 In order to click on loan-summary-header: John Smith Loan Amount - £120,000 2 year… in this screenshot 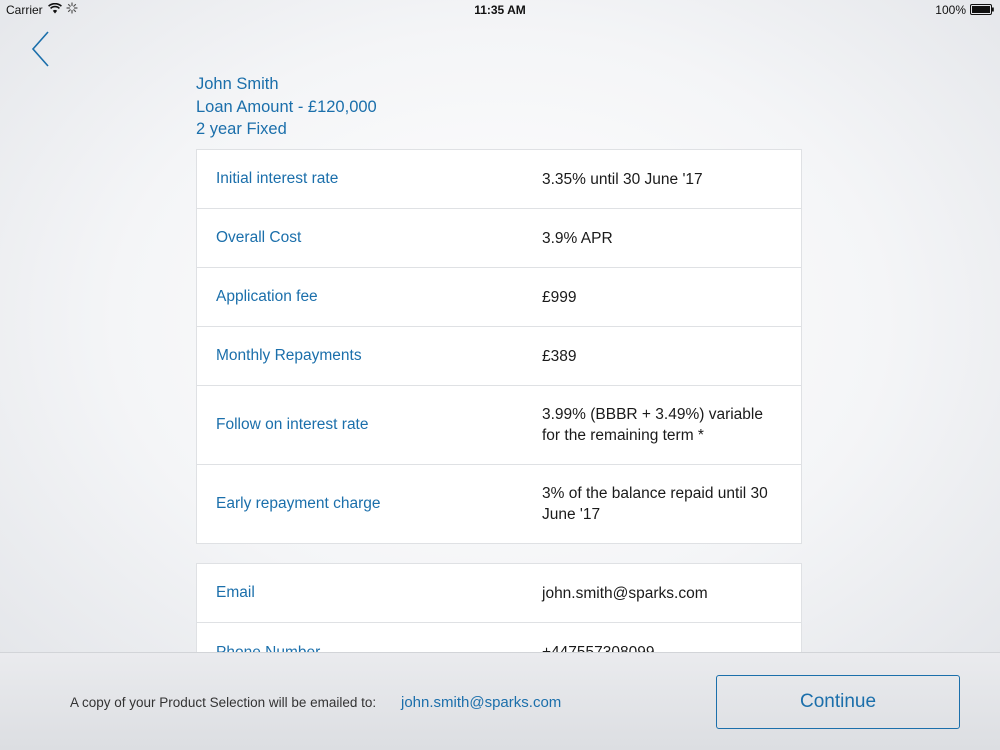, I will do `click(286, 107)`.